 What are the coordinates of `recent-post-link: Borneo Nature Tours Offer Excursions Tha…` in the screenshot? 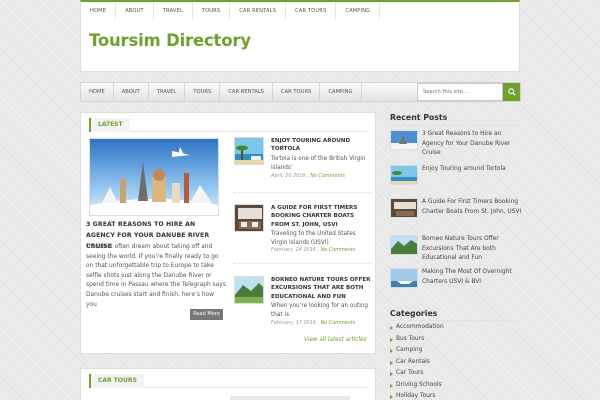 It's located at (472, 249).